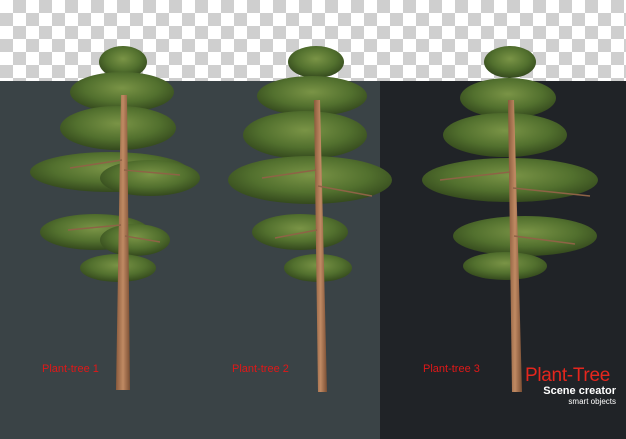  Describe the element at coordinates (260, 369) in the screenshot. I see `tree-label-2: Plant-tree 2` at that location.